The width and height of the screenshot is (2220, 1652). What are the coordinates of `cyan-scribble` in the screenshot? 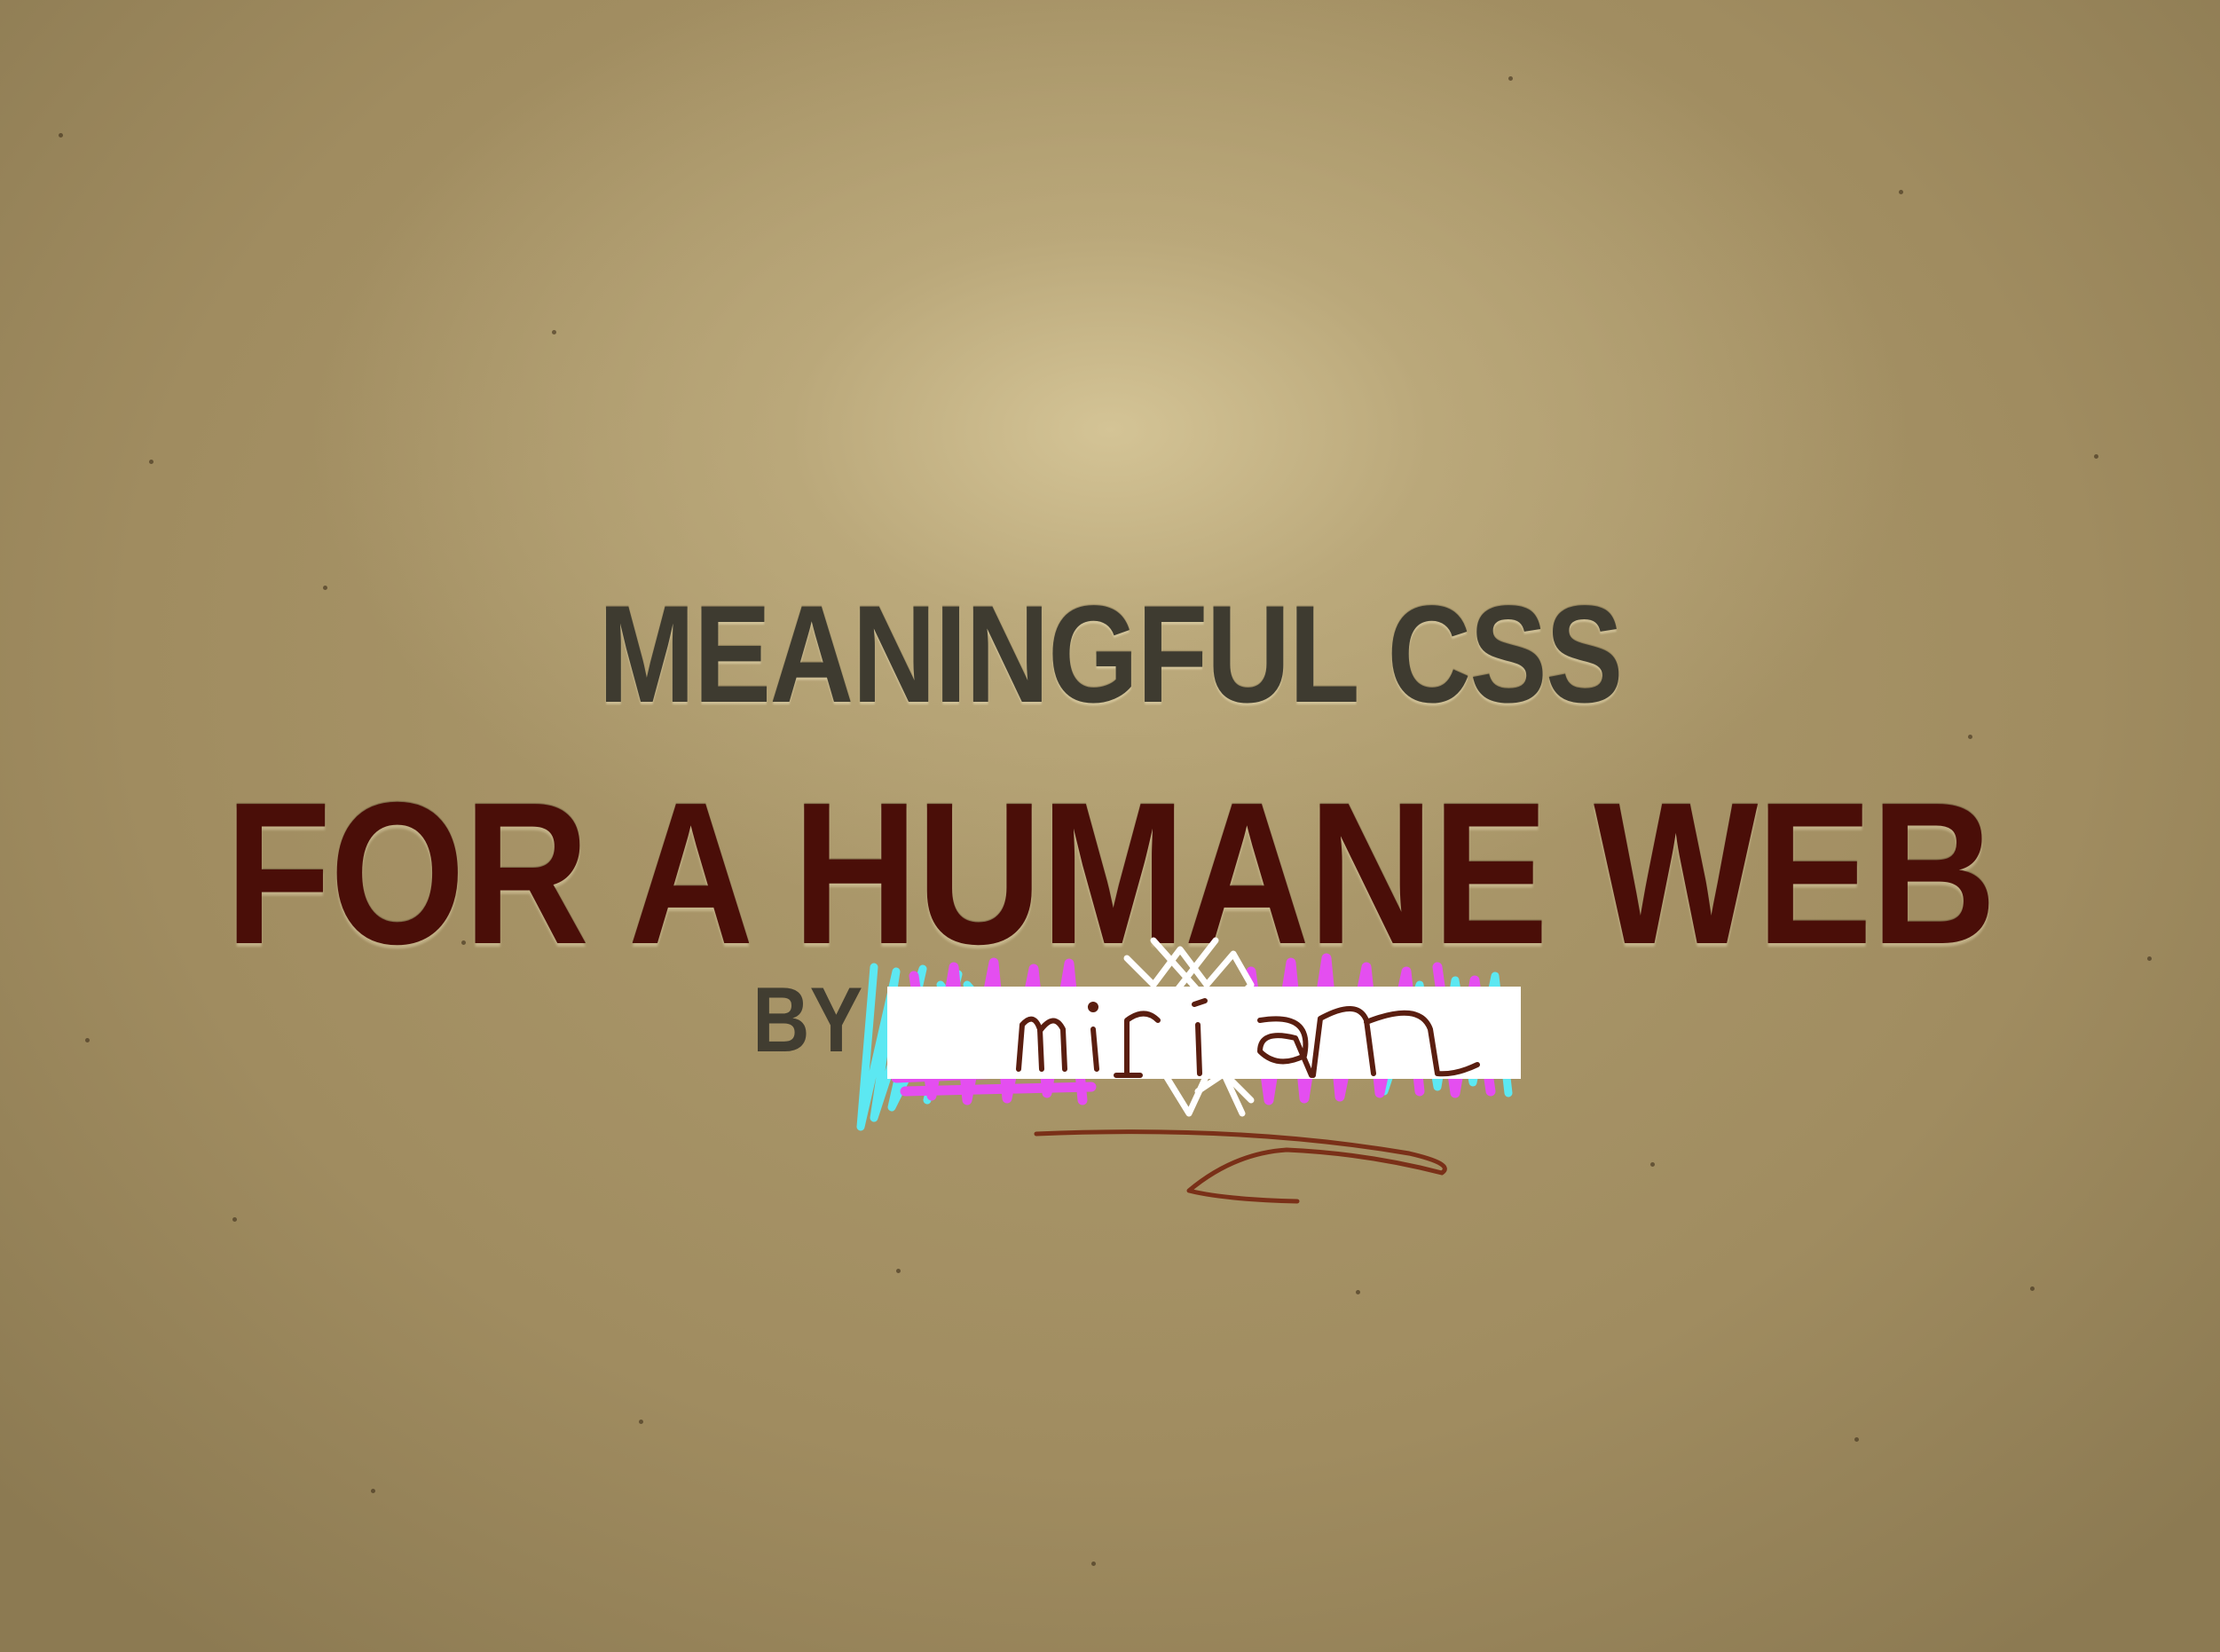 It's located at (1185, 1047).